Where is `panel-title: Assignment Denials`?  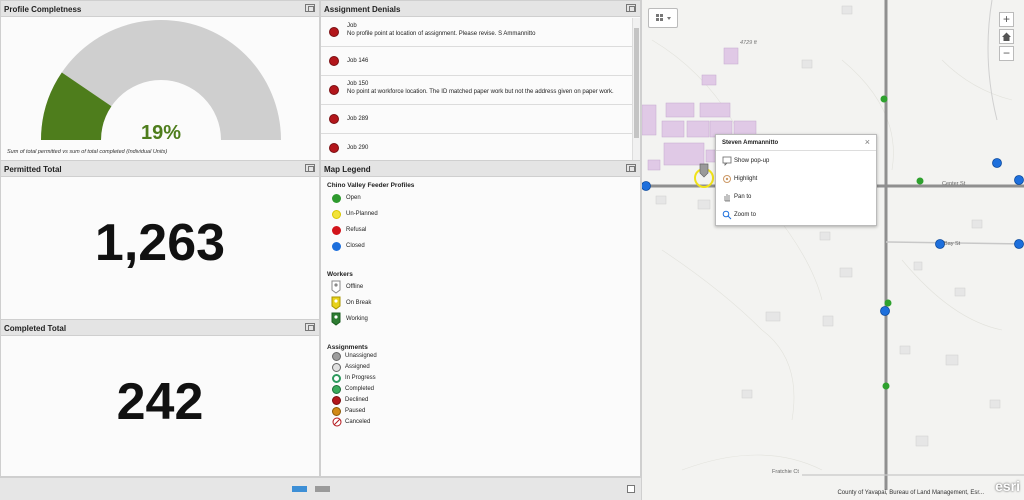 panel-title: Assignment Denials is located at coordinates (362, 9).